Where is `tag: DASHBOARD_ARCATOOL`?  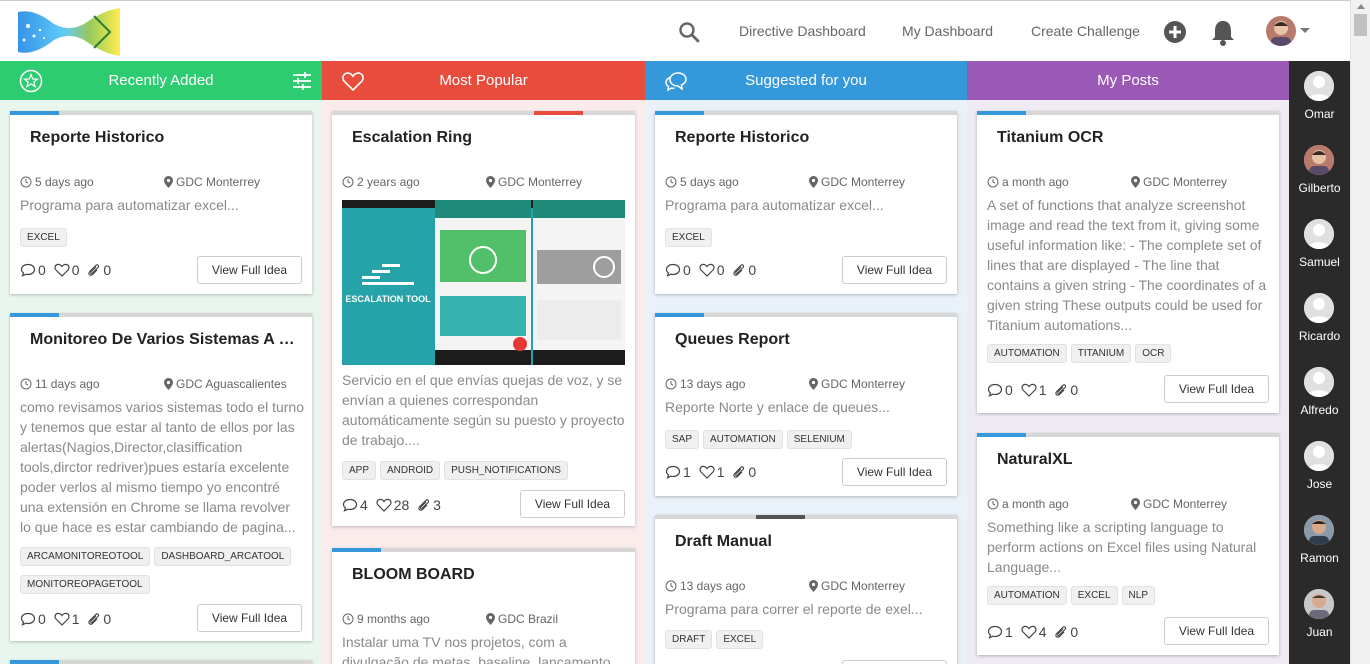 tag: DASHBOARD_ARCATOOL is located at coordinates (223, 556).